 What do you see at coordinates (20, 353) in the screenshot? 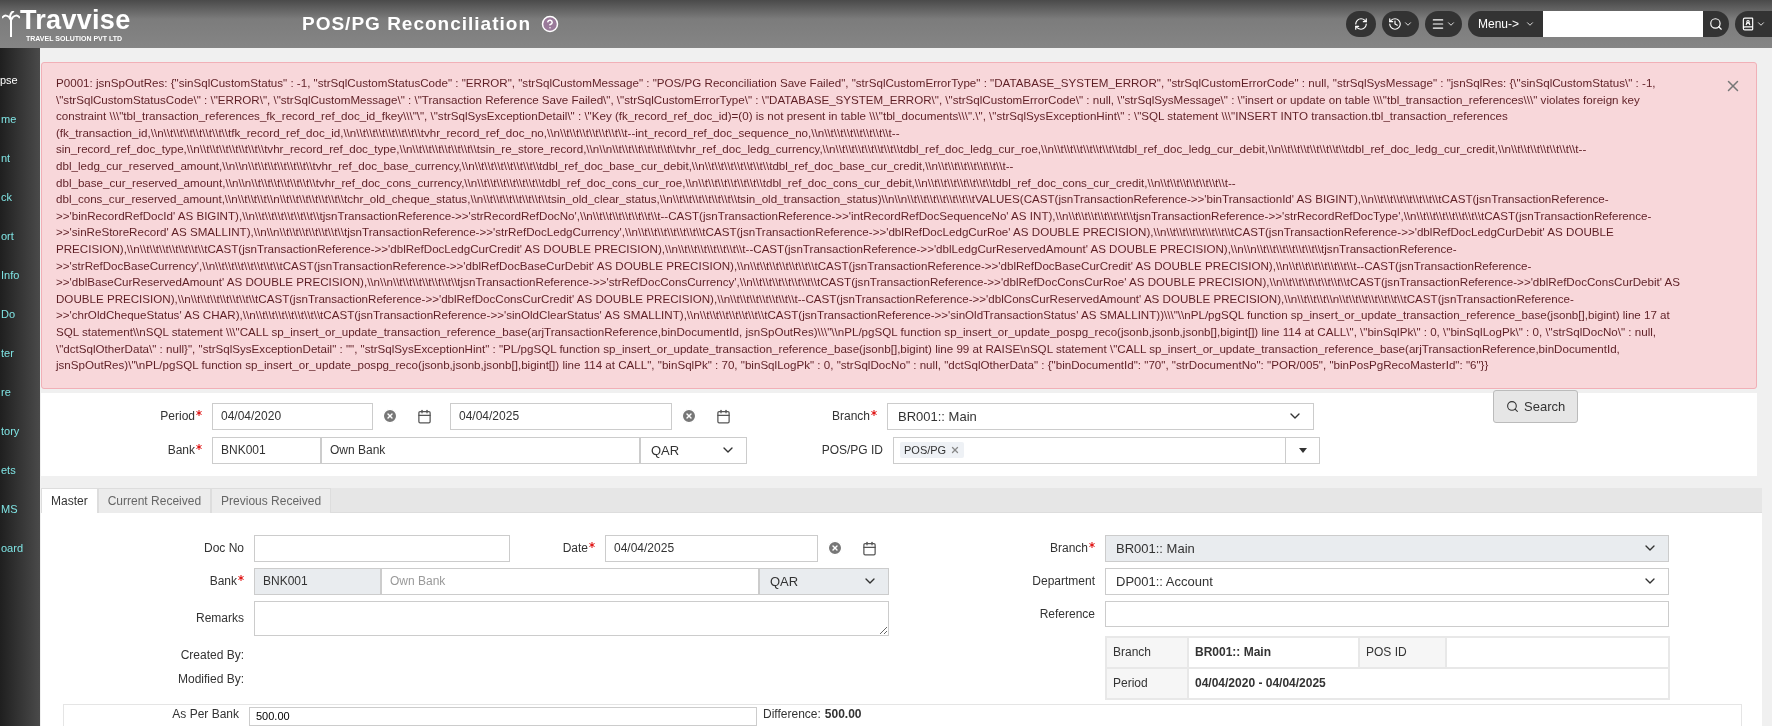
I see `sidebar-item: ter` at bounding box center [20, 353].